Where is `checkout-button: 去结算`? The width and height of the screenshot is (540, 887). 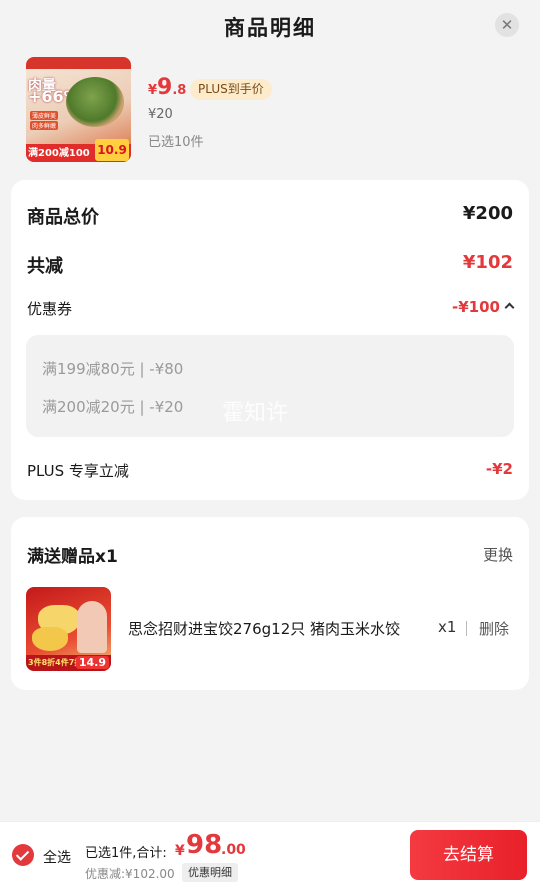
checkout-button: 去结算 is located at coordinates (468, 855).